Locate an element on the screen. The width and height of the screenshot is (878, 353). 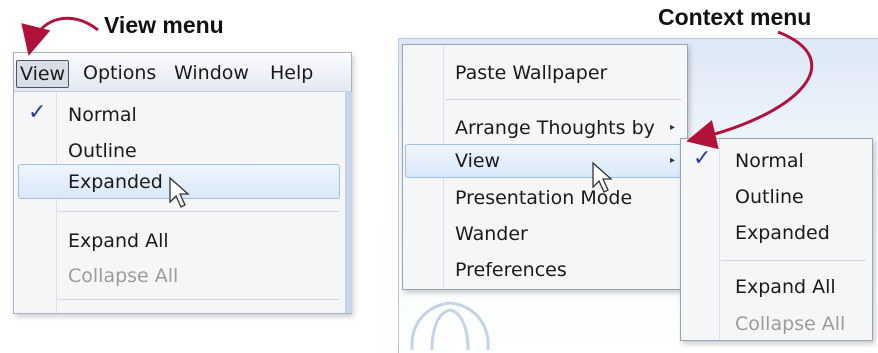
menu-item-outline: Outline is located at coordinates (102, 151).